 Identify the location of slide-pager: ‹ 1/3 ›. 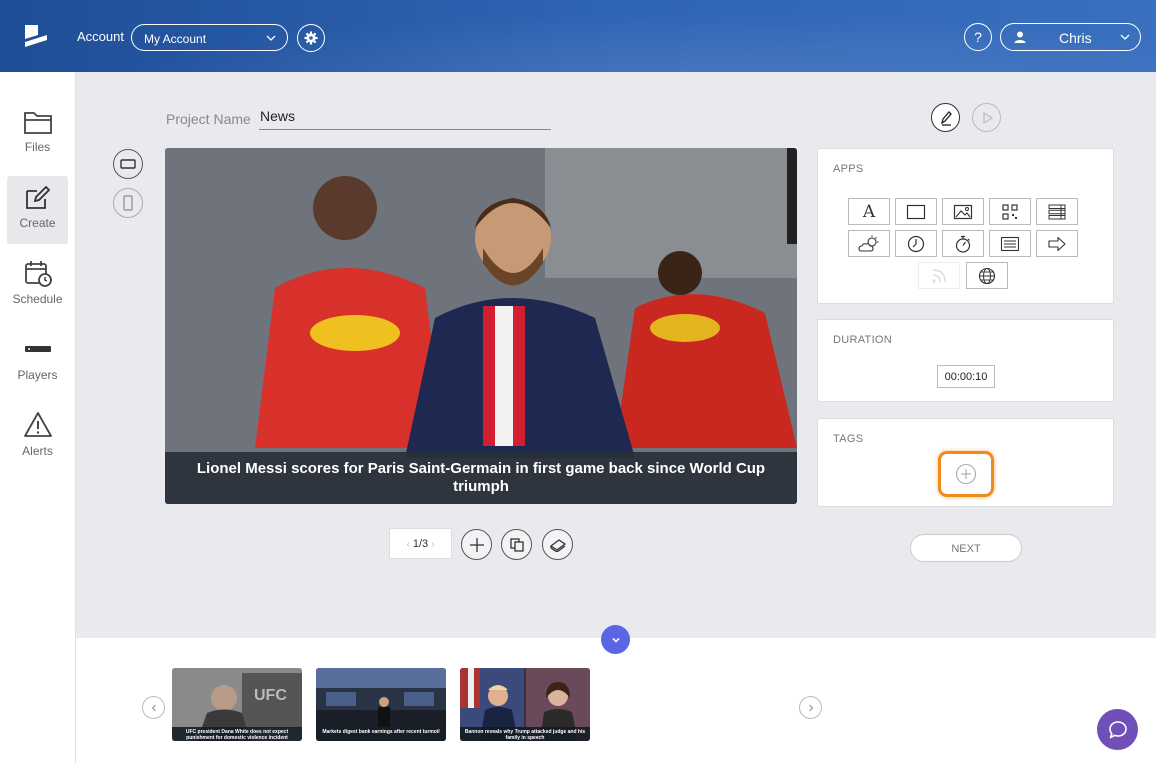
(420, 543).